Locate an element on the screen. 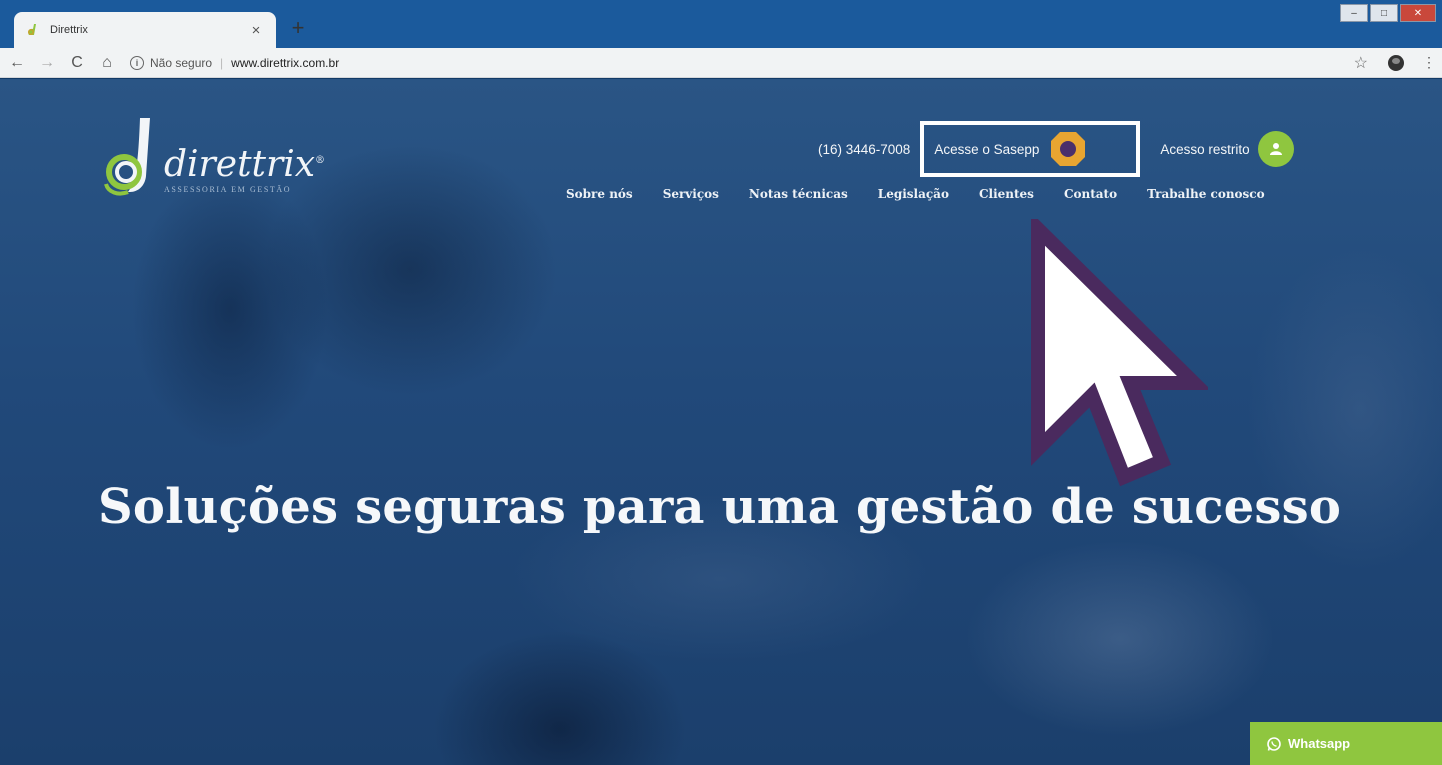 Image resolution: width=1442 pixels, height=765 pixels. whatsapp-button: Whatsapp is located at coordinates (1346, 743).